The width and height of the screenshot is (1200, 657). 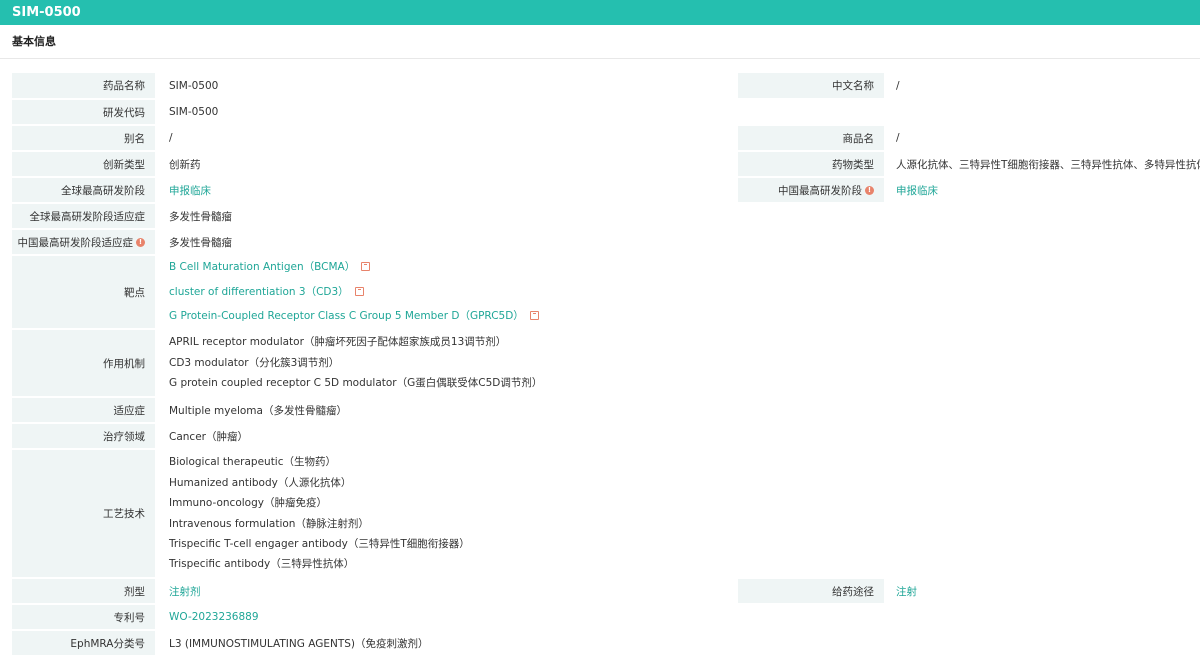 I want to click on label-cn-name: 中文名称, so click(x=811, y=85).